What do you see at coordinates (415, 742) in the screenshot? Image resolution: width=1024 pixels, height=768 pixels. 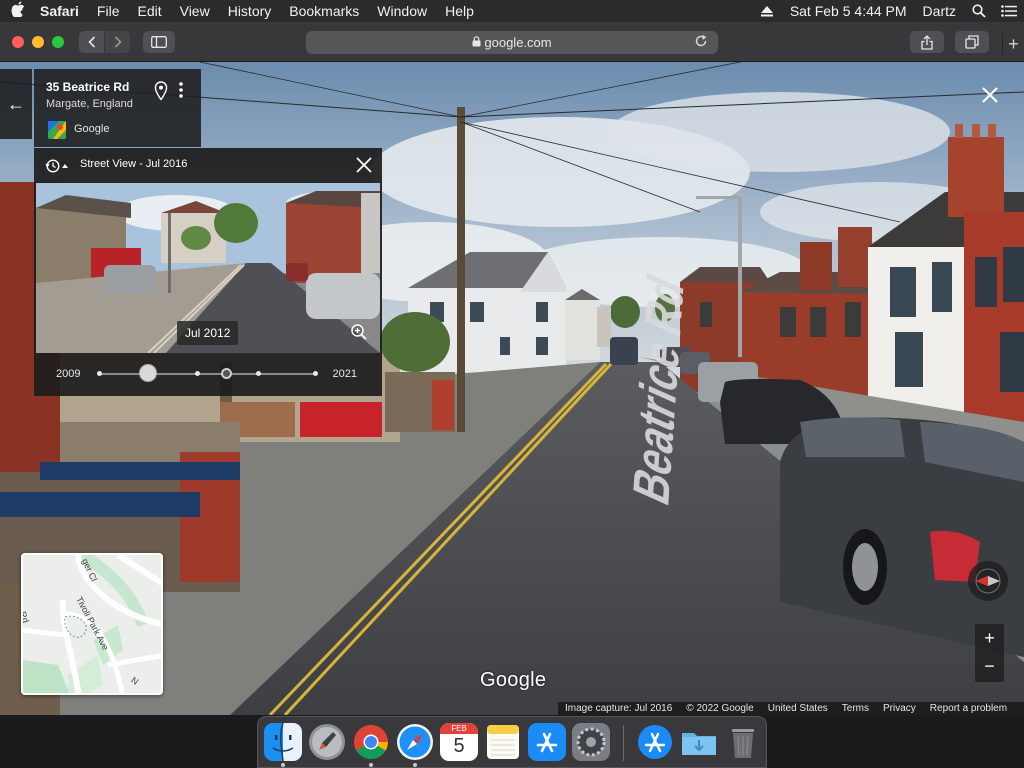 I see `safari-icon` at bounding box center [415, 742].